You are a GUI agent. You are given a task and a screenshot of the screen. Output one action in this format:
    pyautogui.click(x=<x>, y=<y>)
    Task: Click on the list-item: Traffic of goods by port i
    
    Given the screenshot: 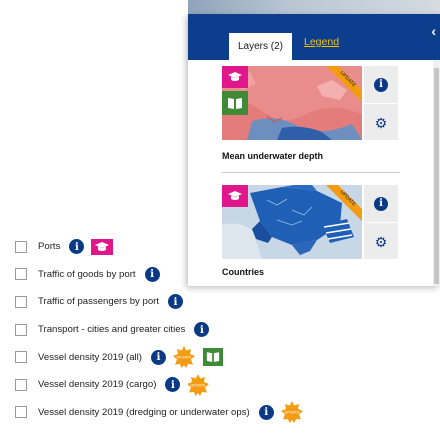 What is the action you would take?
    pyautogui.click(x=180, y=275)
    